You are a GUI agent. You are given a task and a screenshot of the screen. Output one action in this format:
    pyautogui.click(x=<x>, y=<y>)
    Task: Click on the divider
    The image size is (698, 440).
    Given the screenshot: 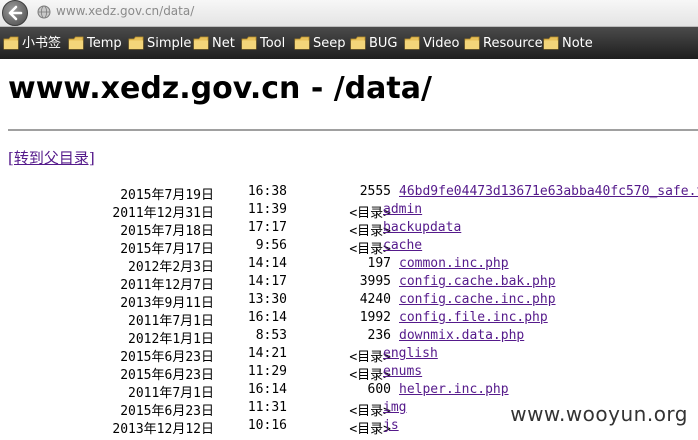 What is the action you would take?
    pyautogui.click(x=353, y=130)
    